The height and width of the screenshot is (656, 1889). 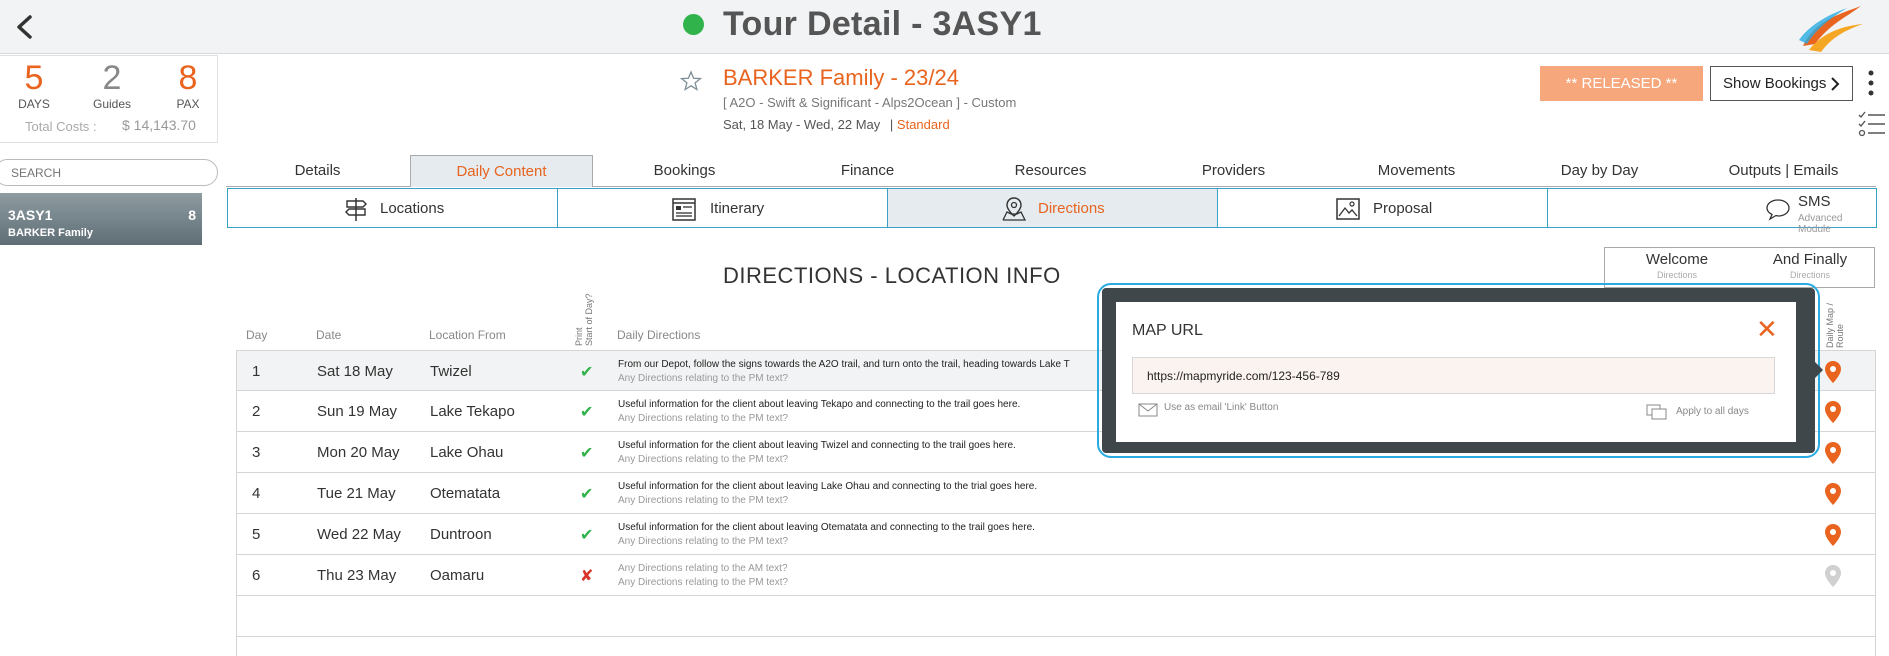 What do you see at coordinates (1677, 259) in the screenshot?
I see `welcome-label: Welcome` at bounding box center [1677, 259].